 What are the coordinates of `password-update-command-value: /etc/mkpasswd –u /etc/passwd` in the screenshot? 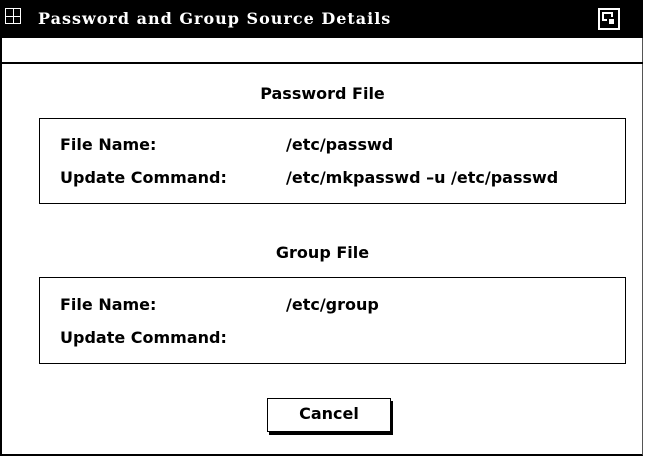 It's located at (422, 177).